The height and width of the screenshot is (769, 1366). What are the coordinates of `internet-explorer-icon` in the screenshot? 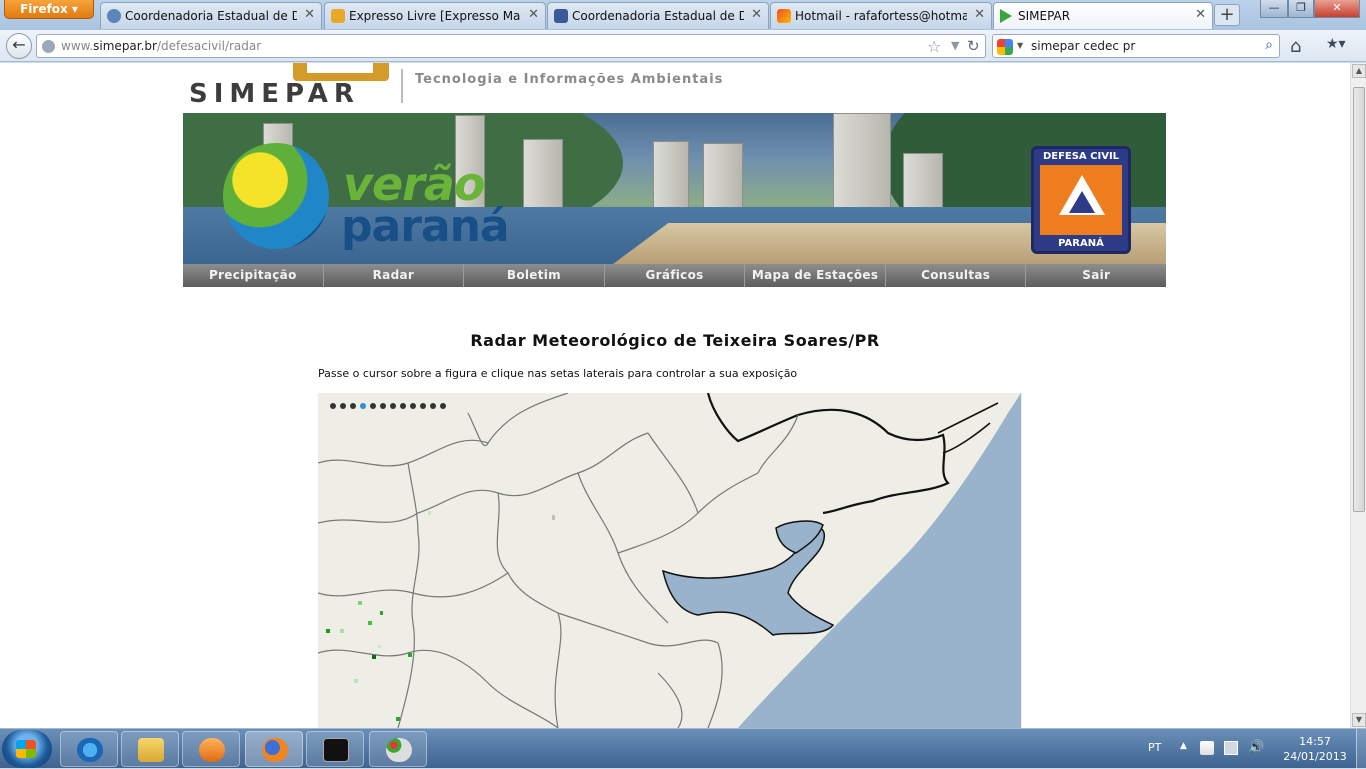 It's located at (90, 750).